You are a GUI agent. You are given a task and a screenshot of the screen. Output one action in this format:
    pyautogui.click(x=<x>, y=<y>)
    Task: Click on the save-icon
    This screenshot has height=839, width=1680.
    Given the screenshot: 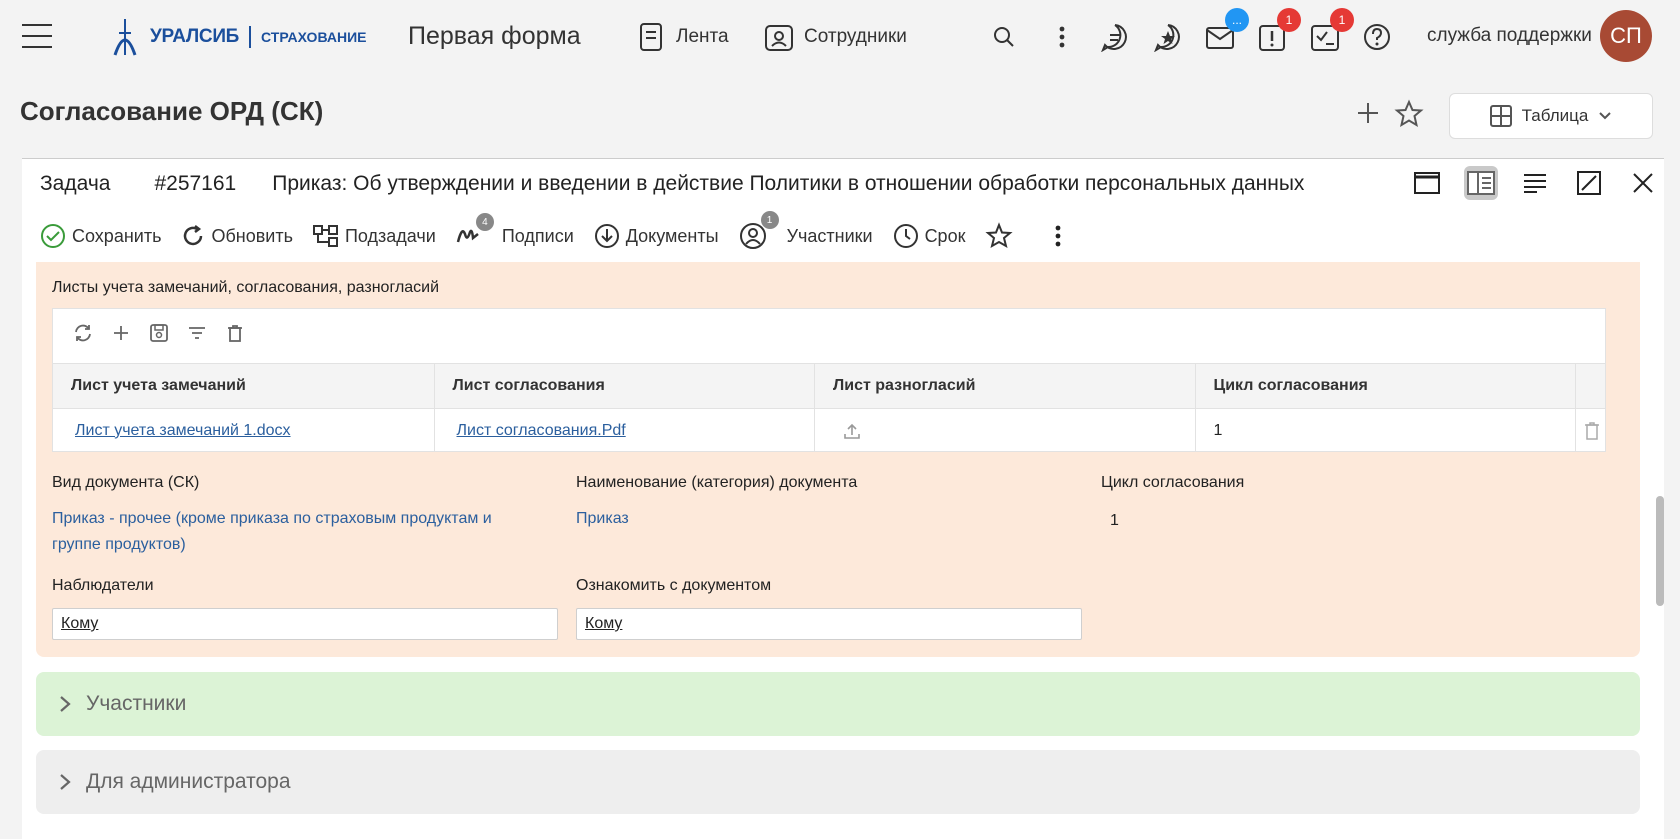 What is the action you would take?
    pyautogui.click(x=159, y=333)
    